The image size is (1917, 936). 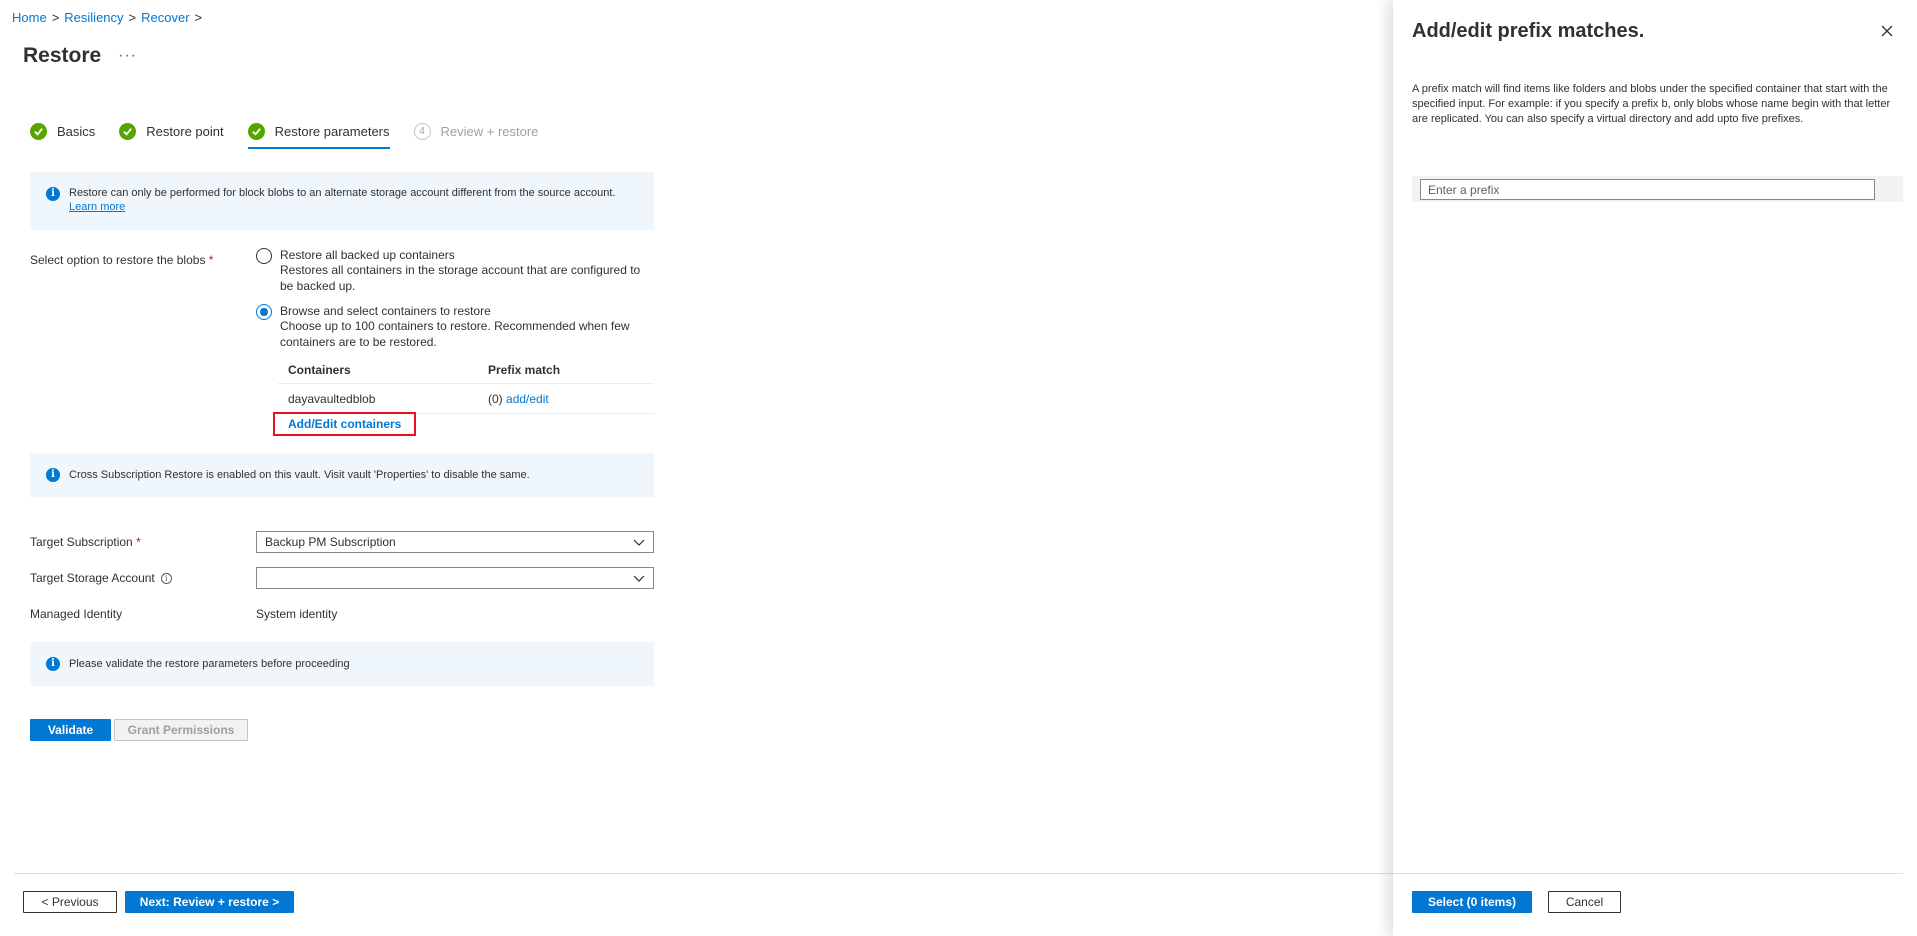 What do you see at coordinates (344, 424) in the screenshot?
I see `add-edit-containers-button: Add/Edit containers` at bounding box center [344, 424].